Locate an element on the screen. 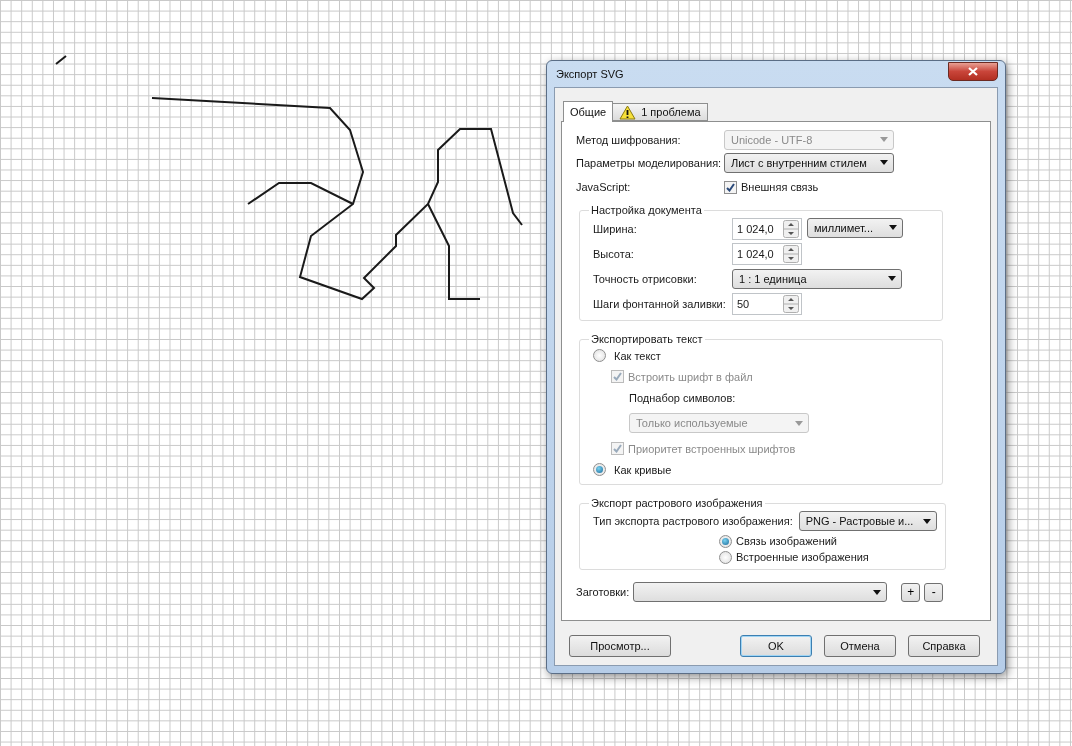 Image resolution: width=1072 pixels, height=746 pixels. group-title: Экспорт растрового изображения is located at coordinates (677, 503).